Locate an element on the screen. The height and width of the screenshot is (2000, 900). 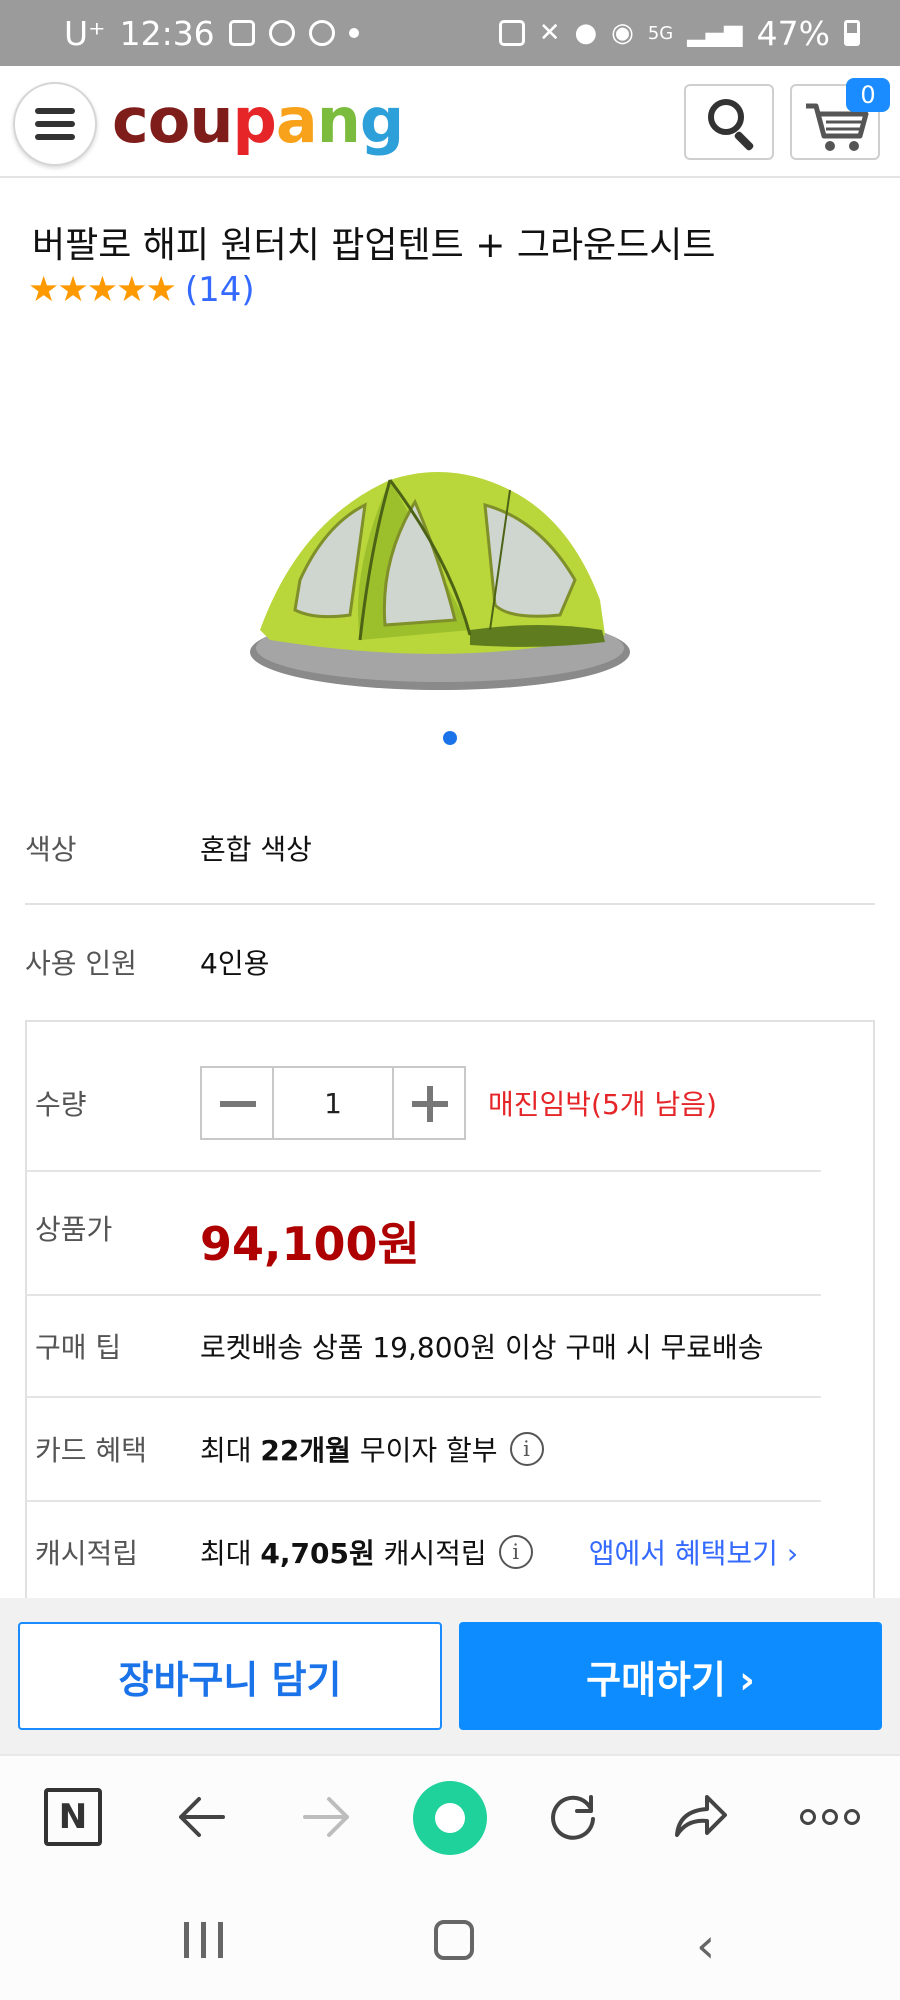
logo-letter: o is located at coordinates (169, 120).